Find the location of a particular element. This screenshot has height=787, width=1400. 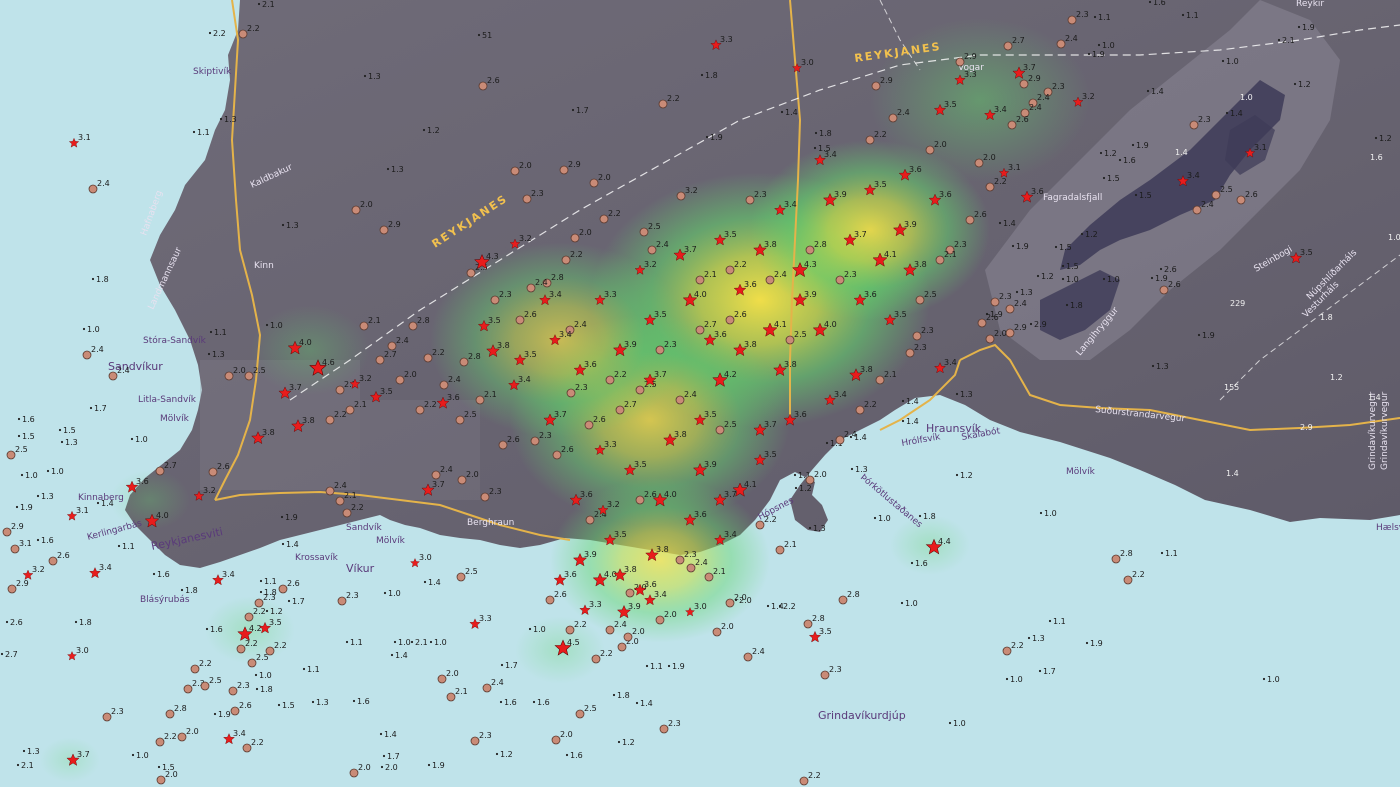

magnitude-value: 2.7 is located at coordinates (630, 404).